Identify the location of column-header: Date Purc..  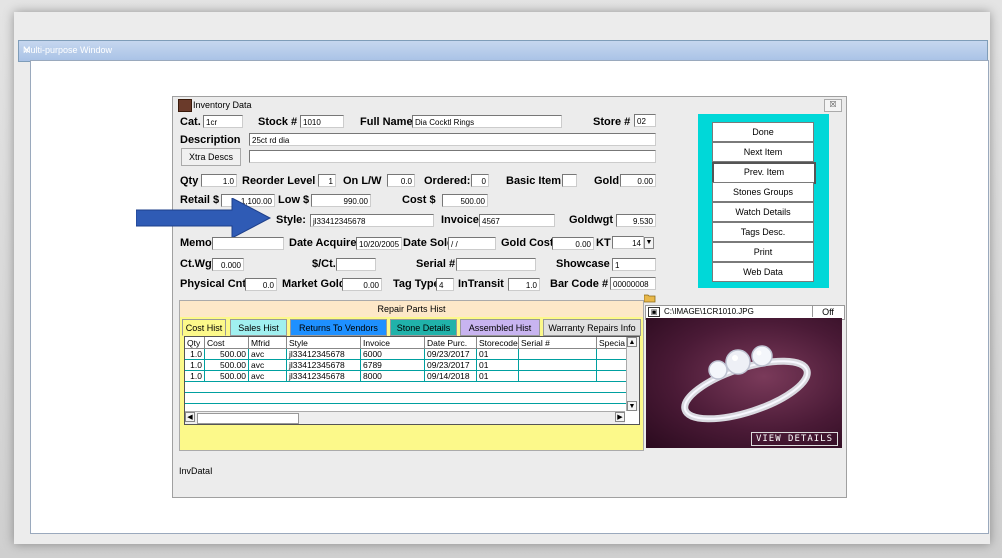
(451, 343).